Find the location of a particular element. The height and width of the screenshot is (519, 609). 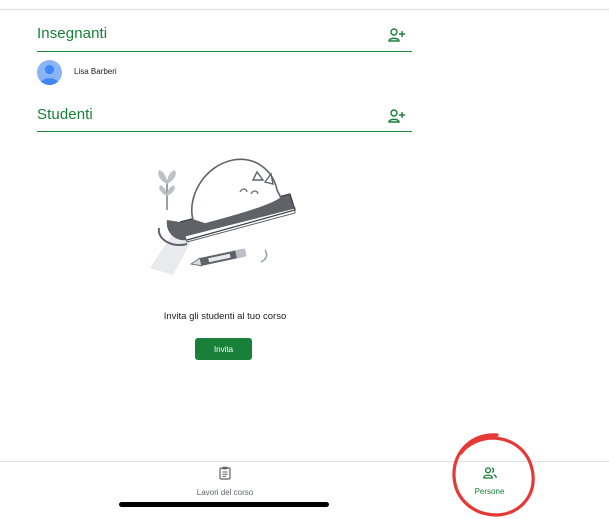

teachers-section-title: Insegnanti is located at coordinates (72, 33).